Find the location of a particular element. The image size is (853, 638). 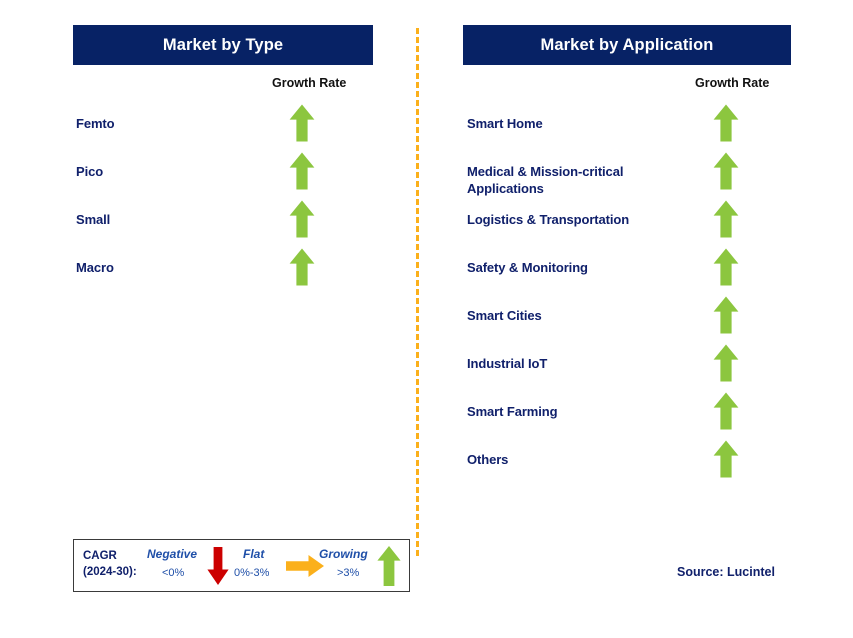

segment-label: Macro is located at coordinates (95, 267).